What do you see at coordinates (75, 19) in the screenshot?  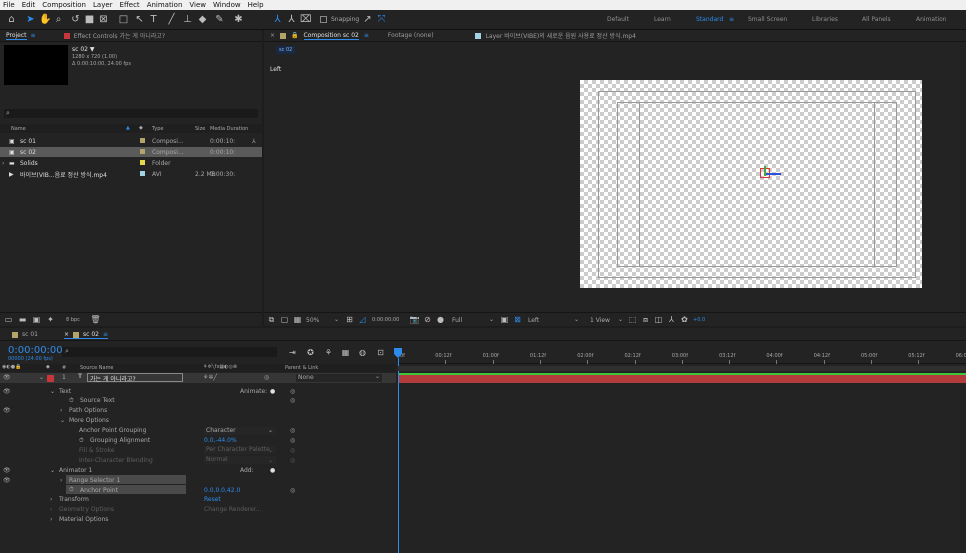 I see `rotate-tool-icon: ↺` at bounding box center [75, 19].